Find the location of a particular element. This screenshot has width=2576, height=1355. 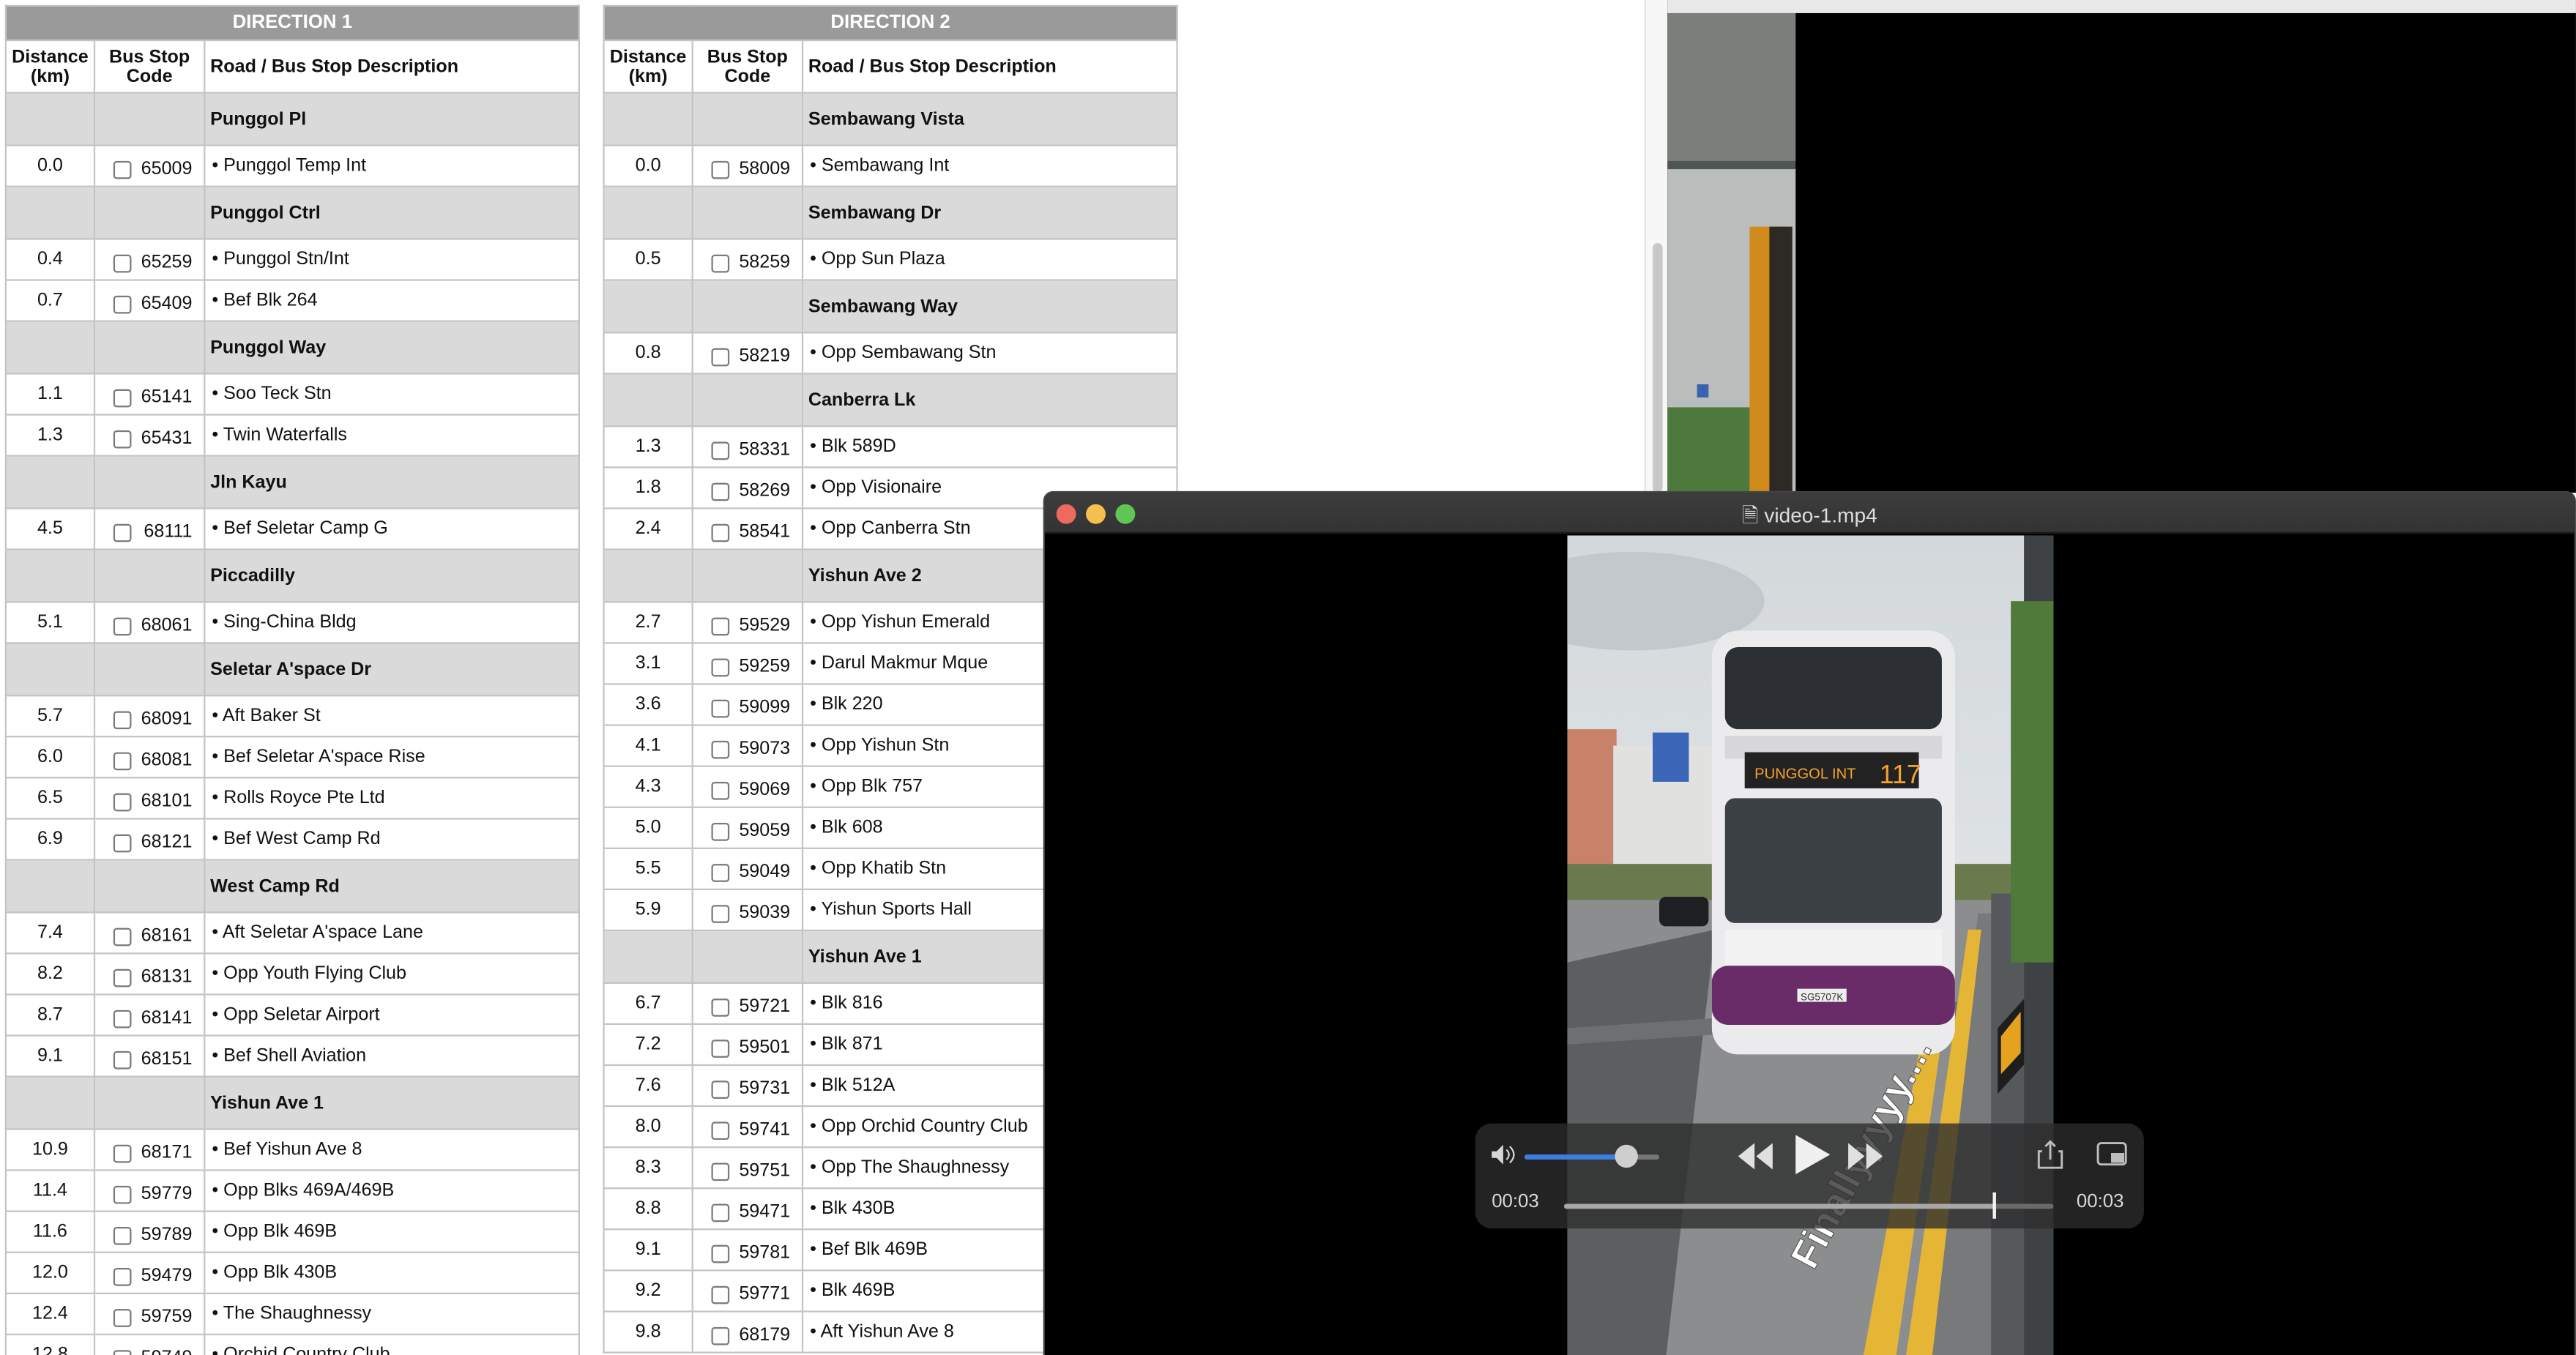

bus-stop-name: • Punggol Temp Int is located at coordinates (392, 165).